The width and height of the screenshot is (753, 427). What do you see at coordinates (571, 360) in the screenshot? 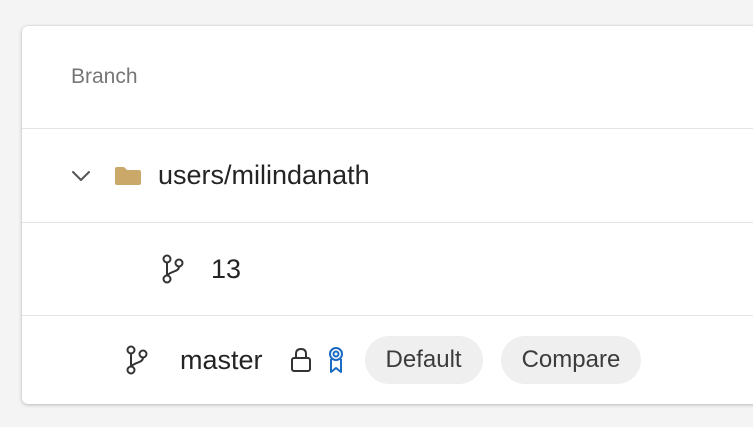
I see `compare-tag: Compare` at bounding box center [571, 360].